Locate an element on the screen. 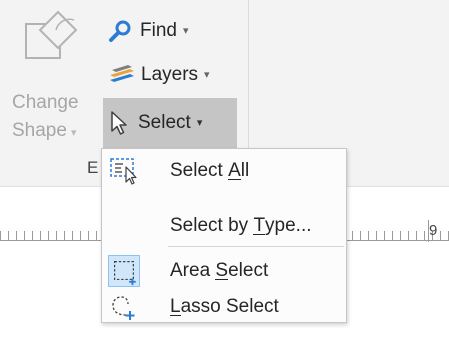 Image resolution: width=449 pixels, height=348 pixels. find-label: Find is located at coordinates (158, 30).